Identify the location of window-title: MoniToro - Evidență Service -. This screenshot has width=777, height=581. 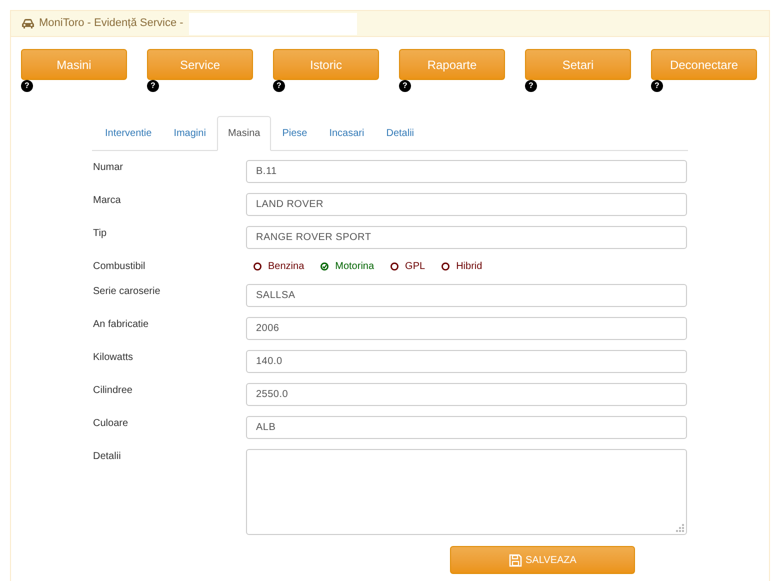
(111, 24).